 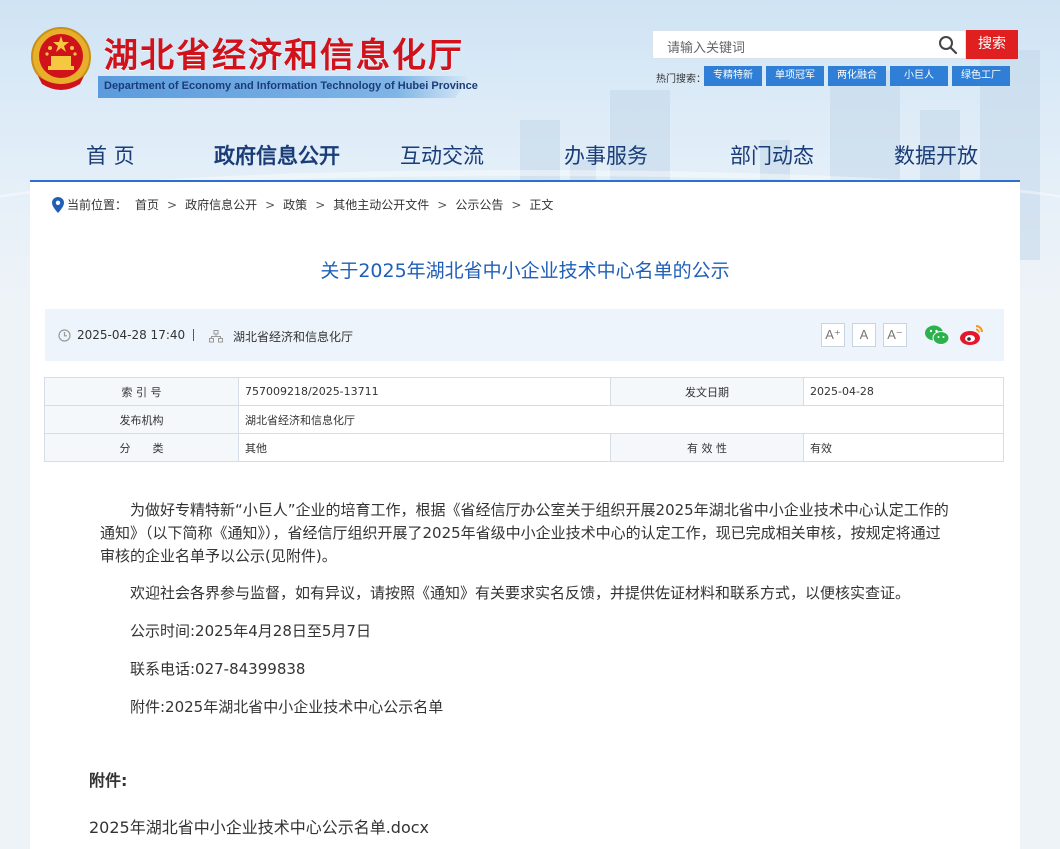 What do you see at coordinates (141, 447) in the screenshot?
I see `category-label: 分 类` at bounding box center [141, 447].